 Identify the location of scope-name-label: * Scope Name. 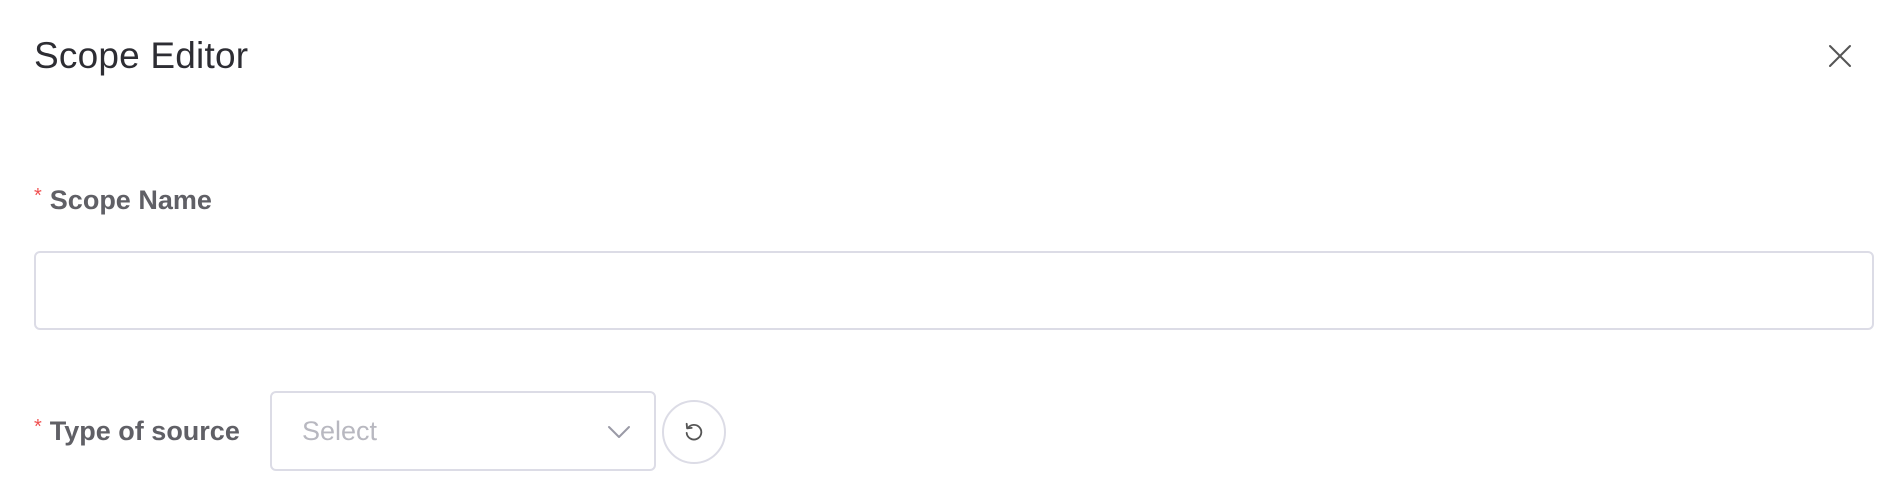
(123, 200).